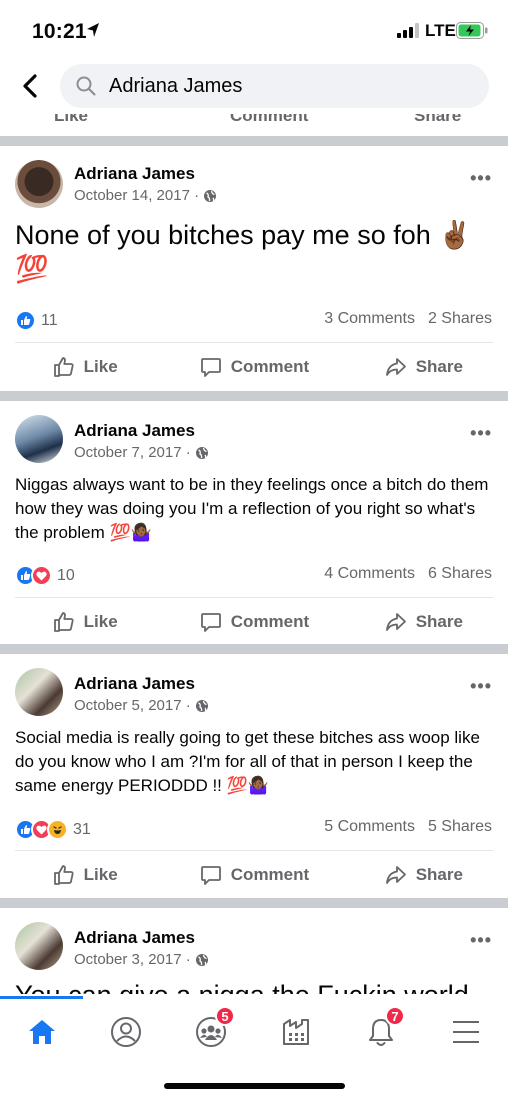  I want to click on shares-count: 5 Shares, so click(460, 827).